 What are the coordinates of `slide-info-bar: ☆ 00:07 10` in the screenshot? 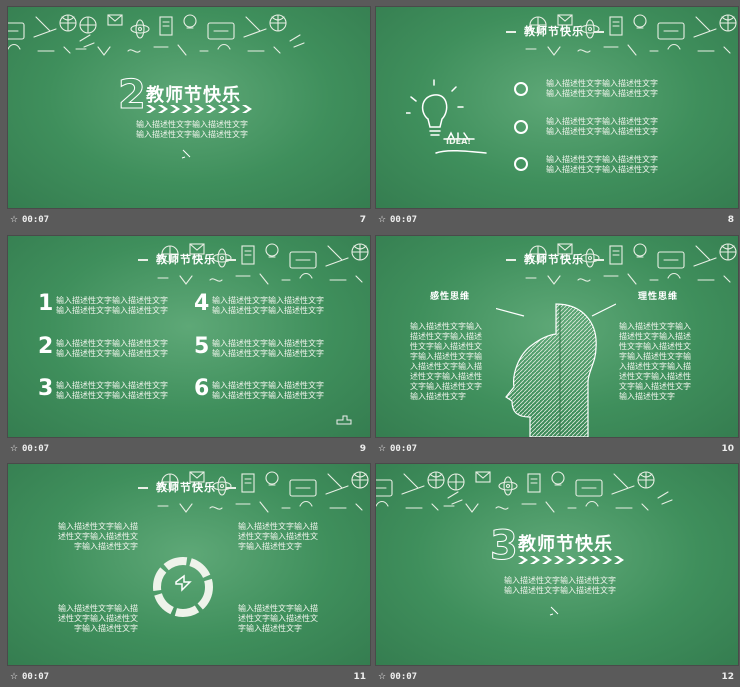 It's located at (557, 450).